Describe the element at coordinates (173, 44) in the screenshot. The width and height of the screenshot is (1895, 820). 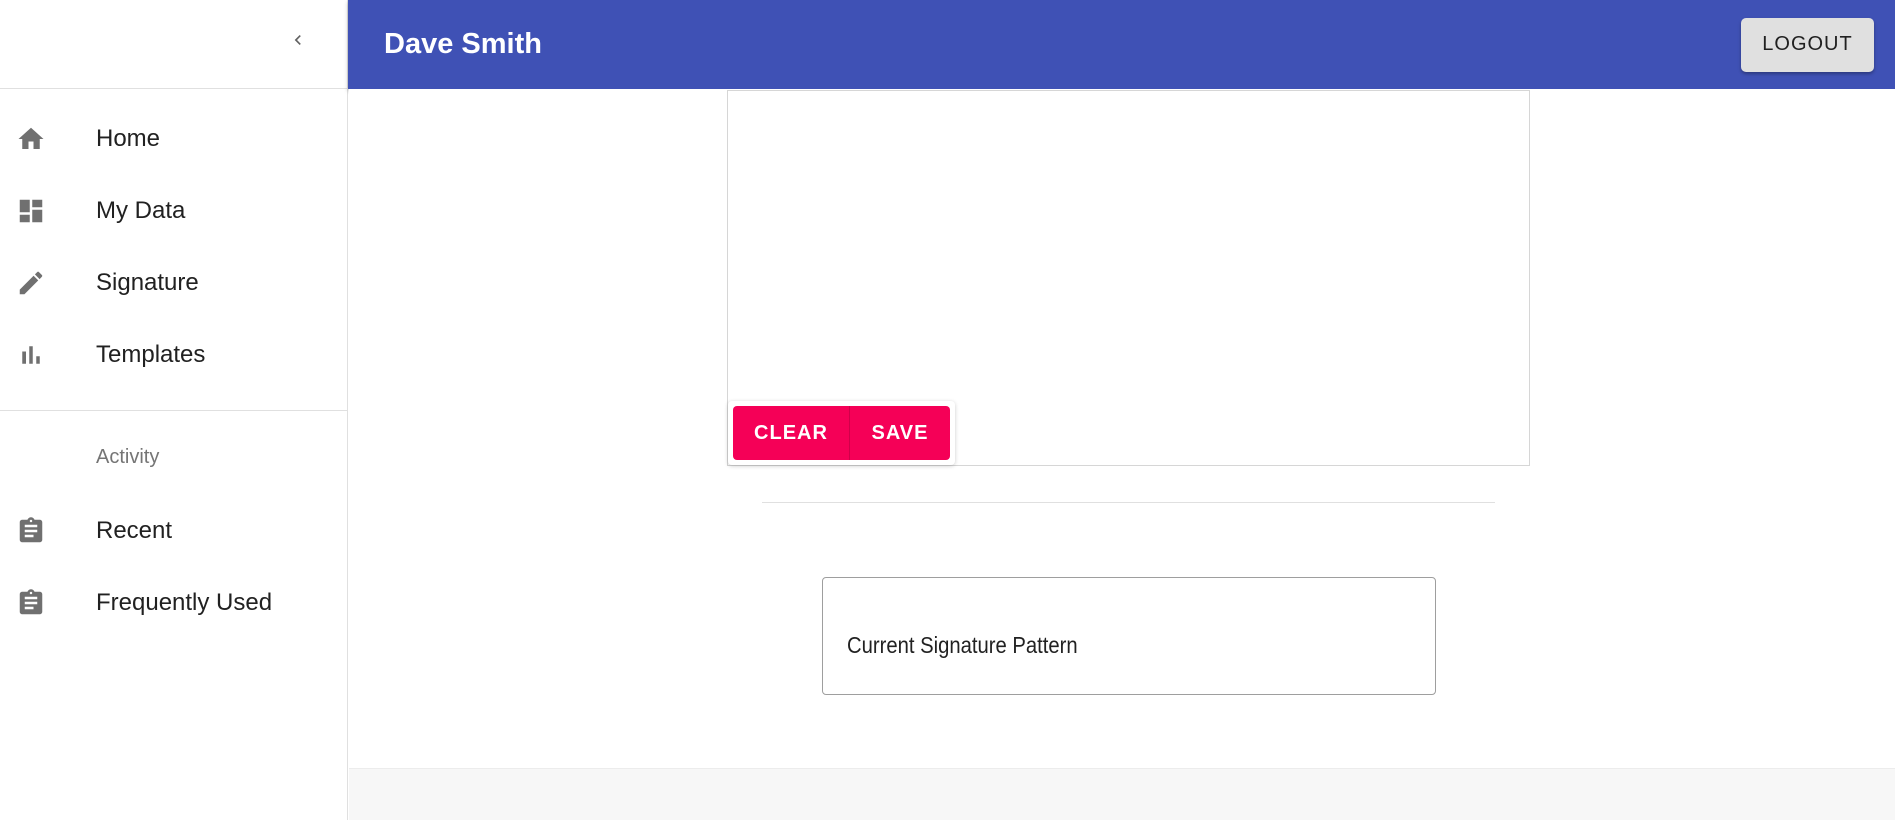
I see `sidebar-header` at that location.